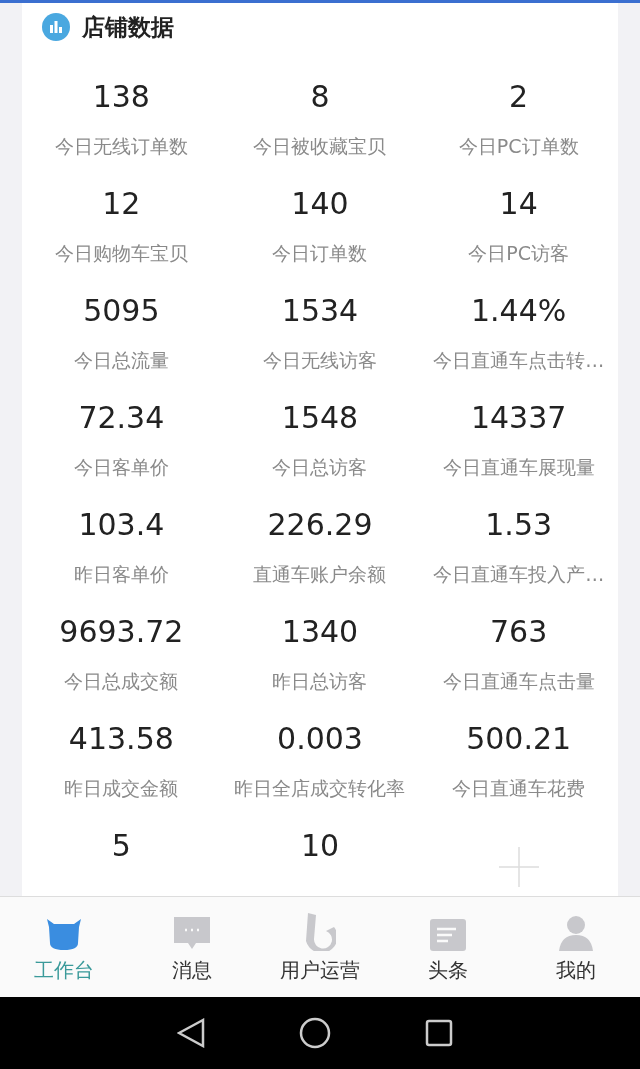 This screenshot has width=640, height=1069. I want to click on bar-chart-icon, so click(56, 27).